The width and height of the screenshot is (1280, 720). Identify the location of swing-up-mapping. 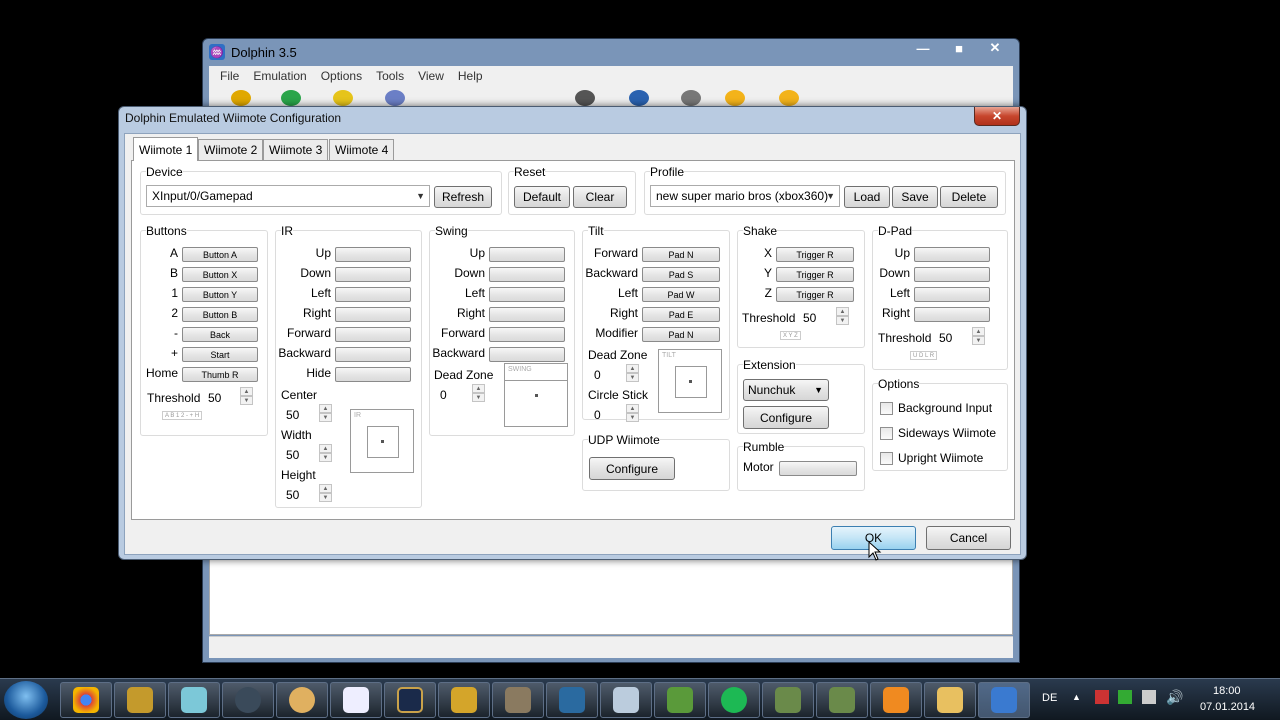
(527, 254).